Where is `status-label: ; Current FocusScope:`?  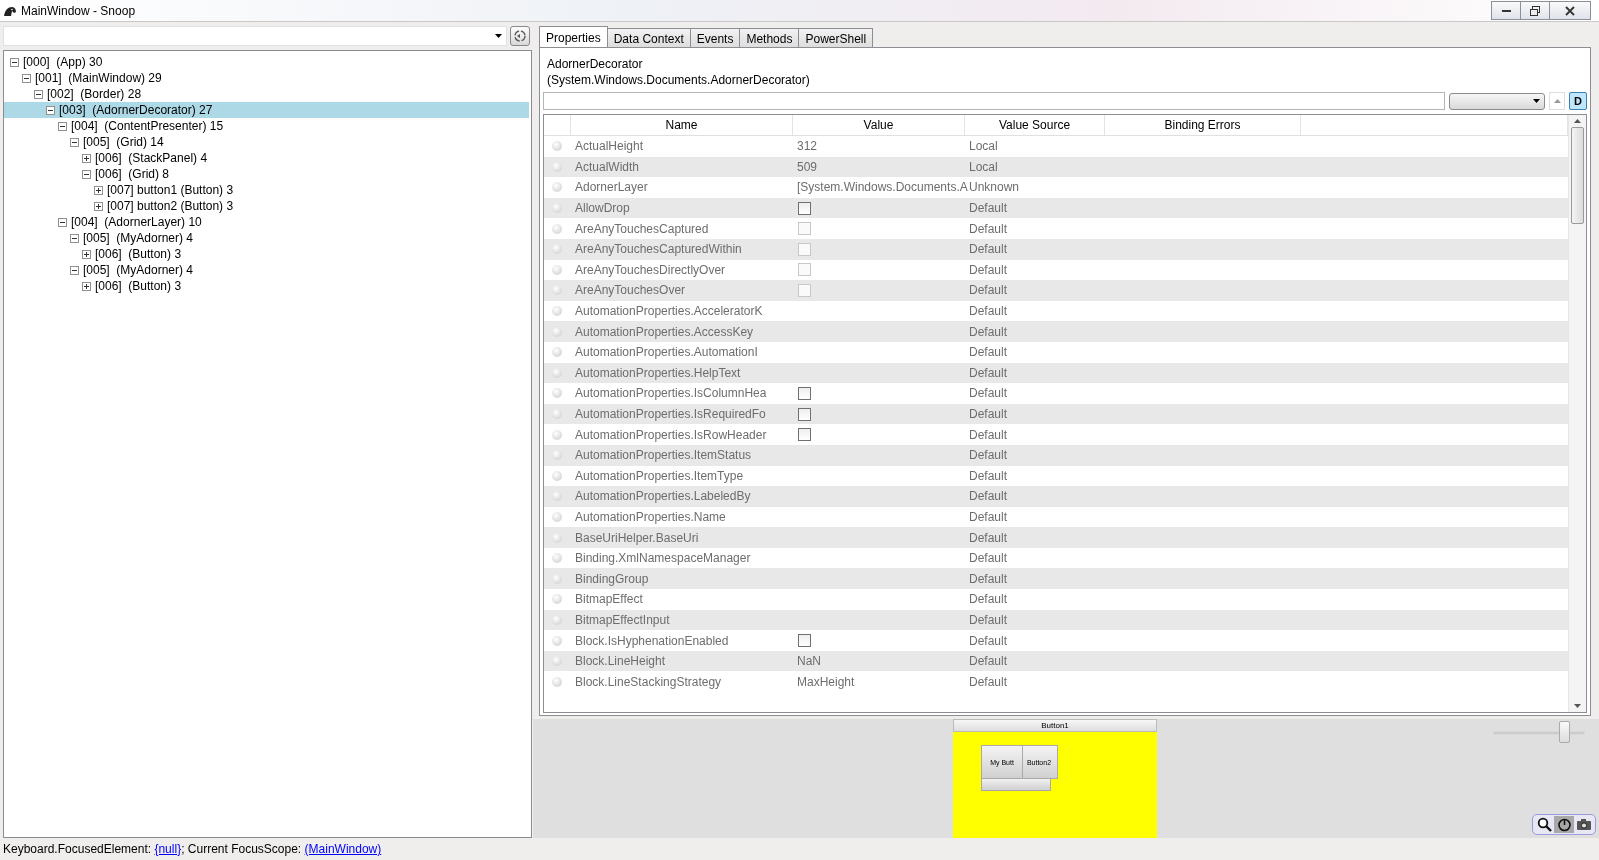
status-label: ; Current FocusScope: is located at coordinates (242, 849).